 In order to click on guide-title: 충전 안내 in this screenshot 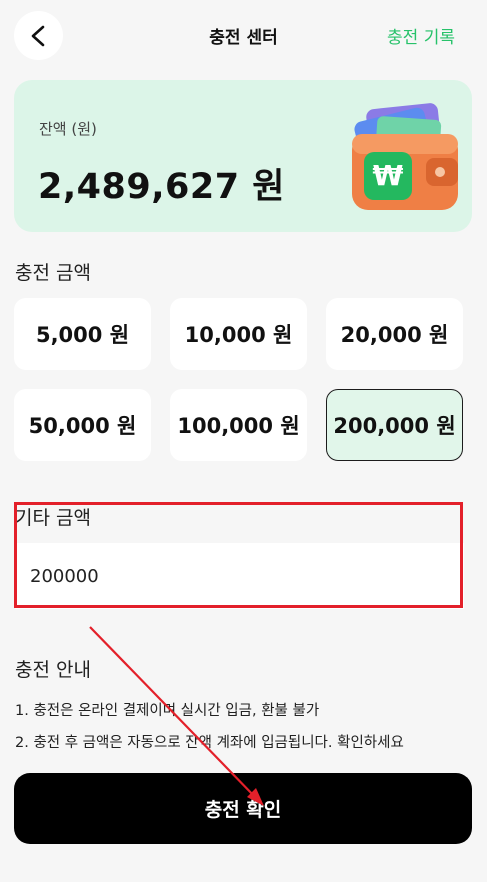, I will do `click(53, 670)`.